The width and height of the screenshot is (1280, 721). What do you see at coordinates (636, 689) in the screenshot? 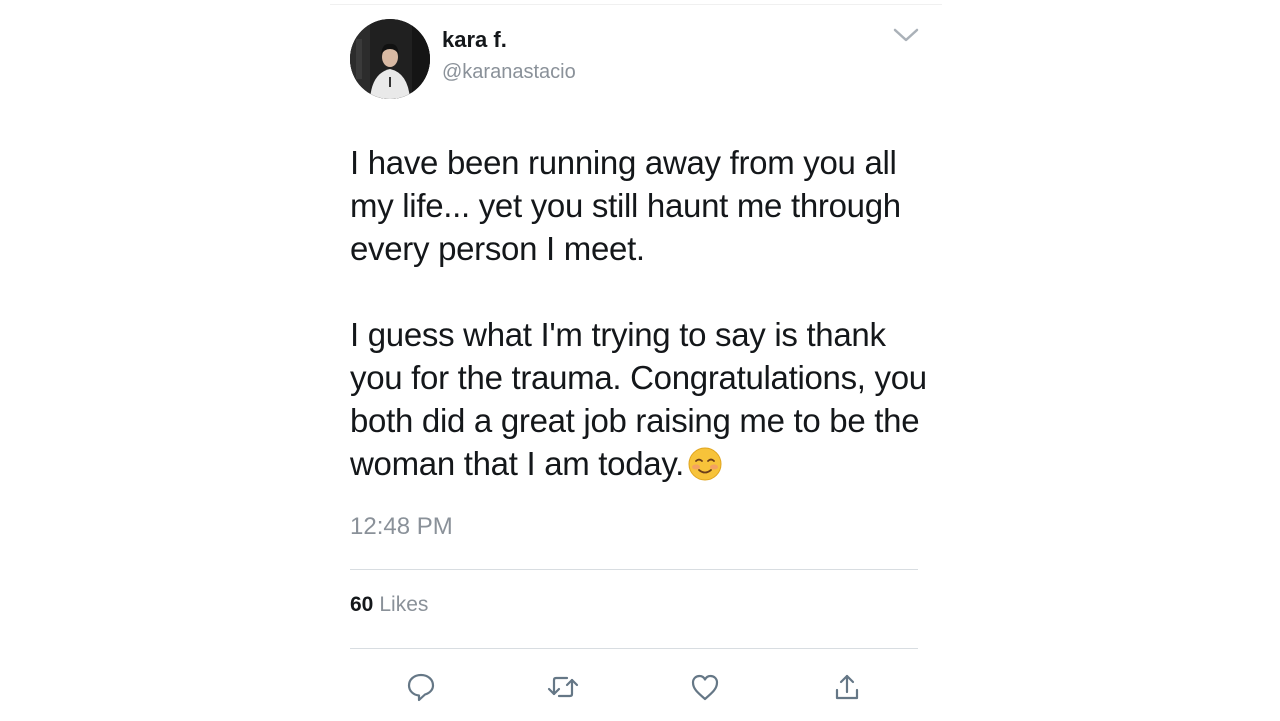
I see `action-bar` at bounding box center [636, 689].